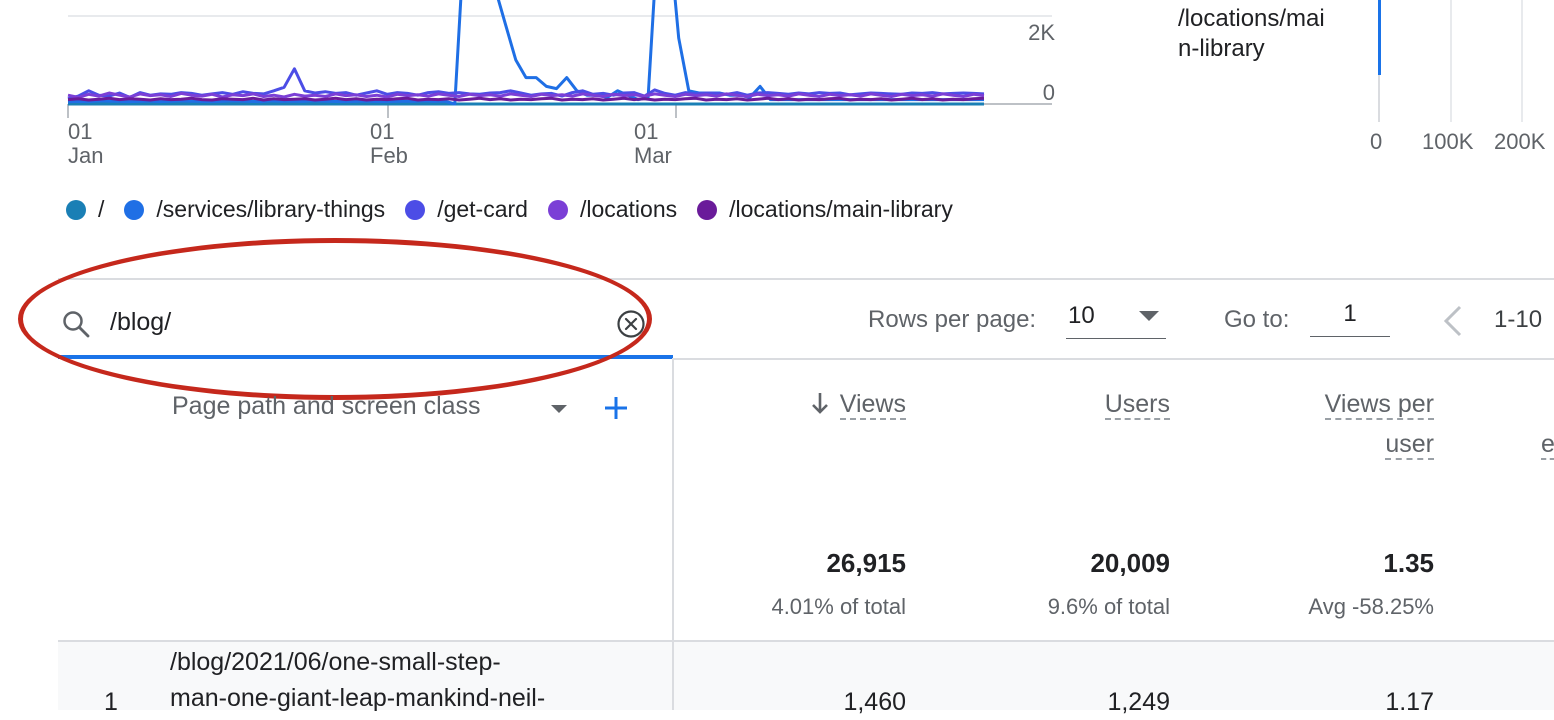 The width and height of the screenshot is (1554, 720). What do you see at coordinates (1518, 319) in the screenshot?
I see `page-range: 1-10` at bounding box center [1518, 319].